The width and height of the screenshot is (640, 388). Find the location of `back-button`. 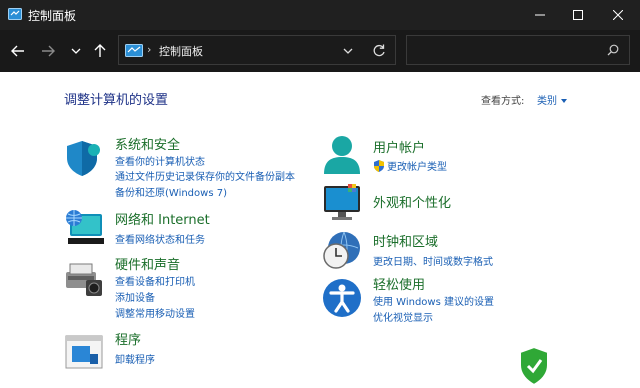

back-button is located at coordinates (18, 51).